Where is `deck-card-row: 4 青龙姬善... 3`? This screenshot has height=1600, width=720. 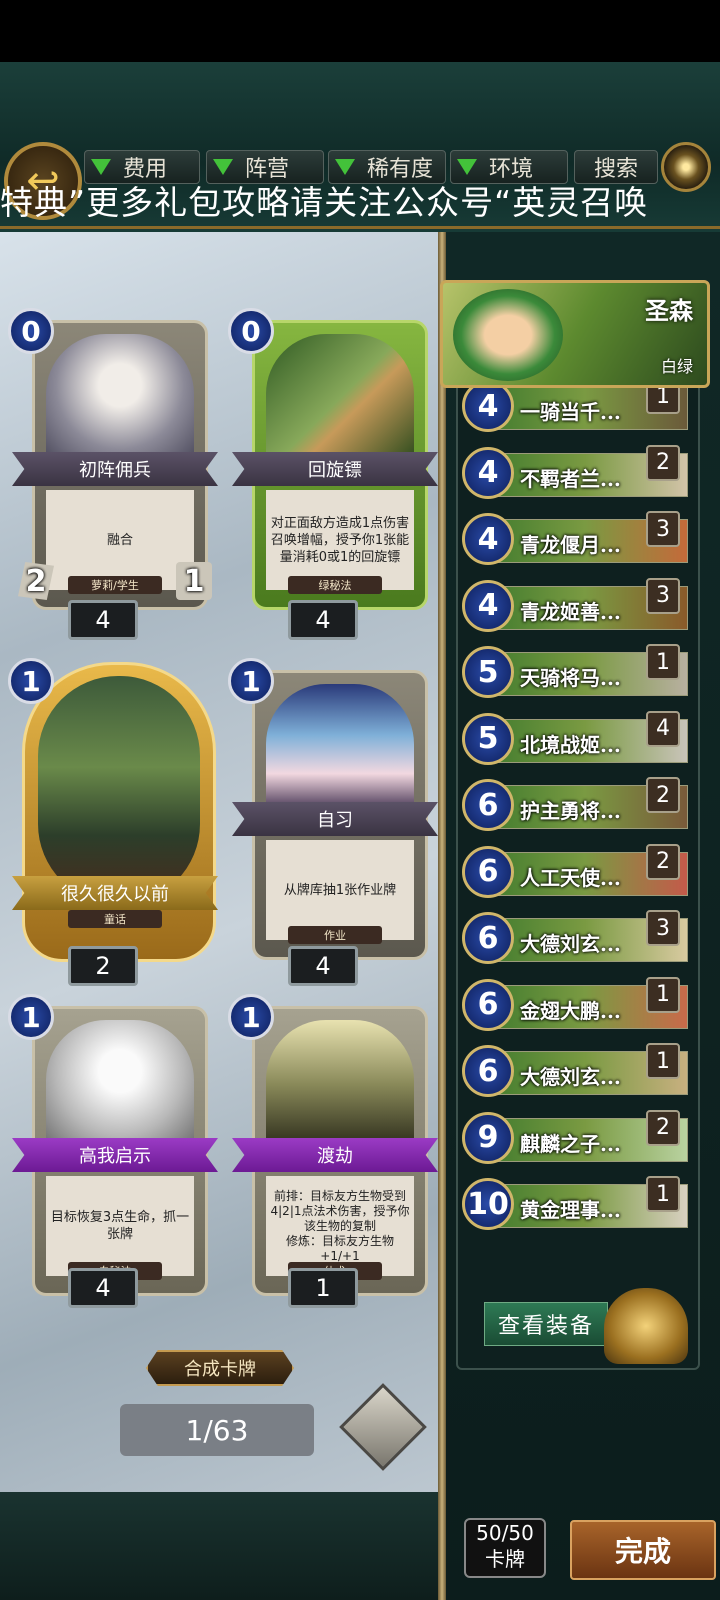
deck-card-row: 4 青龙姬善... 3 is located at coordinates (575, 605).